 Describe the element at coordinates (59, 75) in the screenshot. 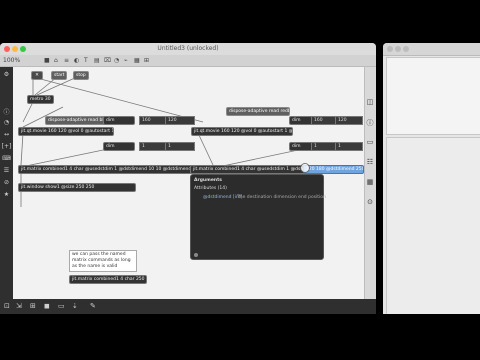

I see `start-message: start` at that location.